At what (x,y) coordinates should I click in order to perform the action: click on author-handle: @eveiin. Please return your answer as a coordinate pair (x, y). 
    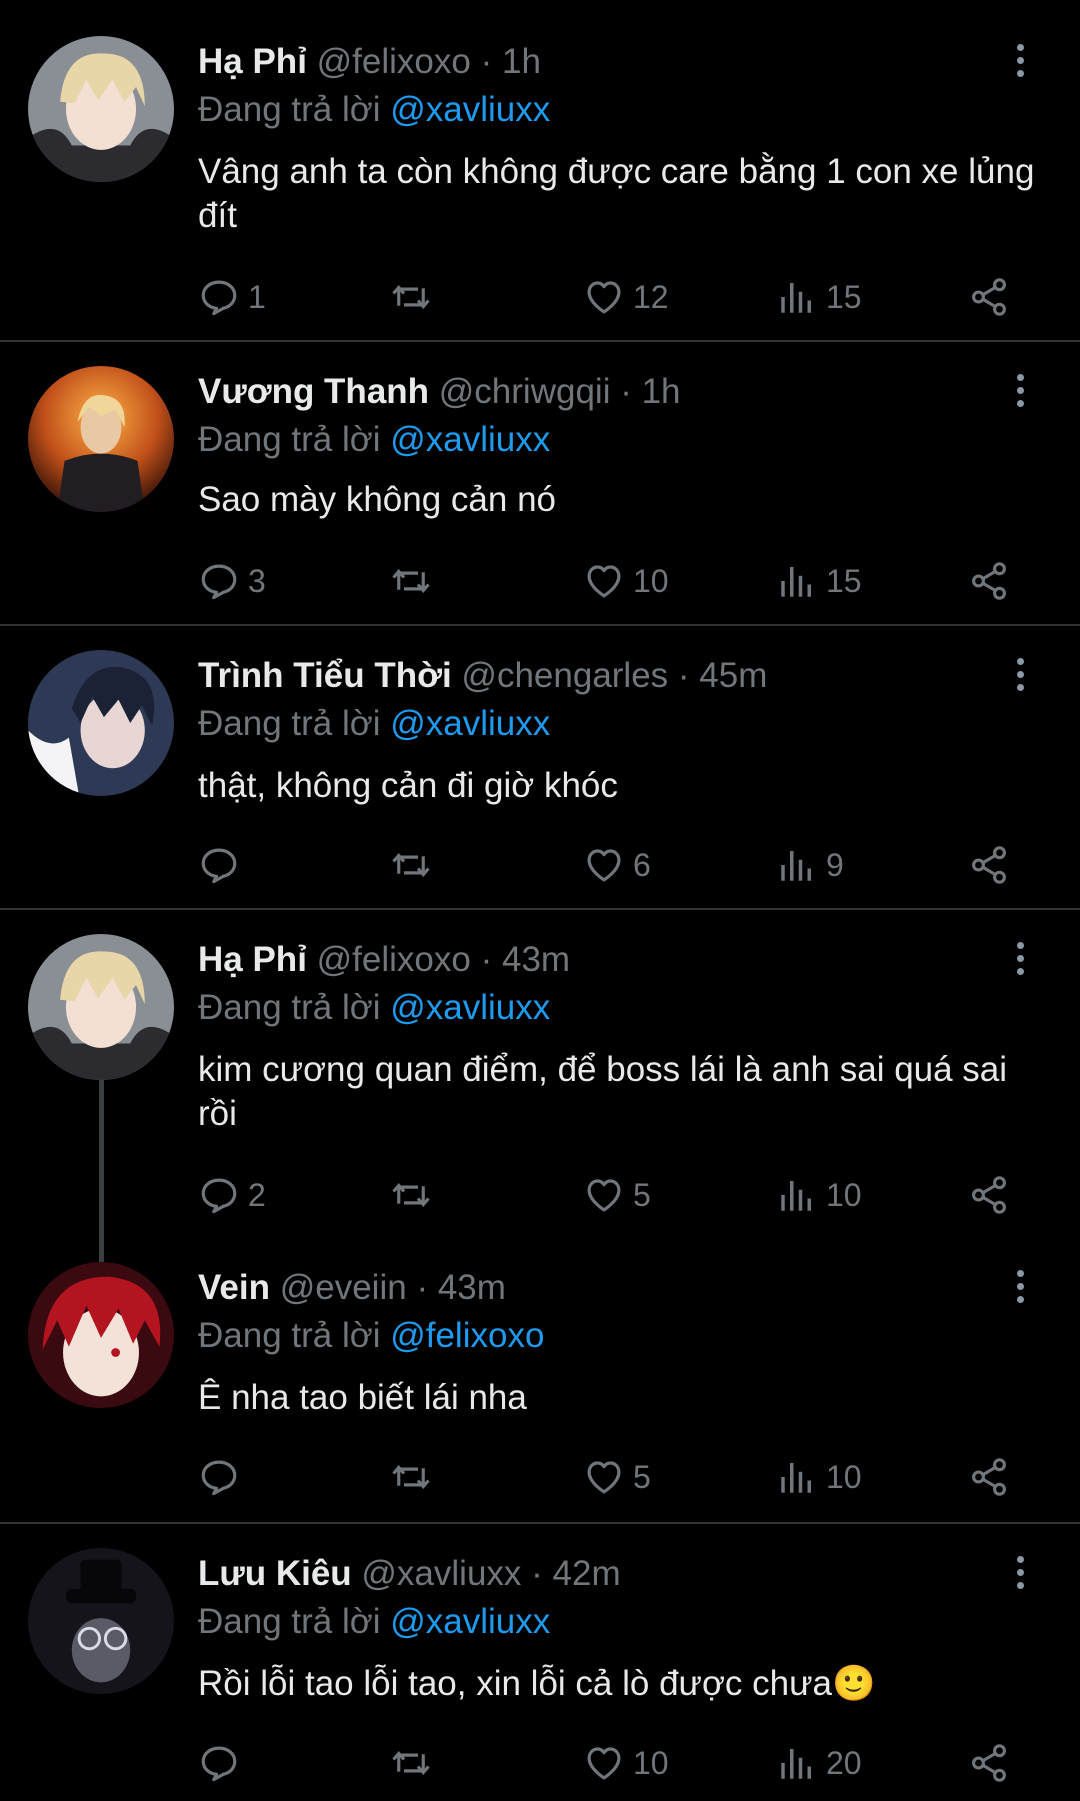
    Looking at the image, I should click on (343, 1287).